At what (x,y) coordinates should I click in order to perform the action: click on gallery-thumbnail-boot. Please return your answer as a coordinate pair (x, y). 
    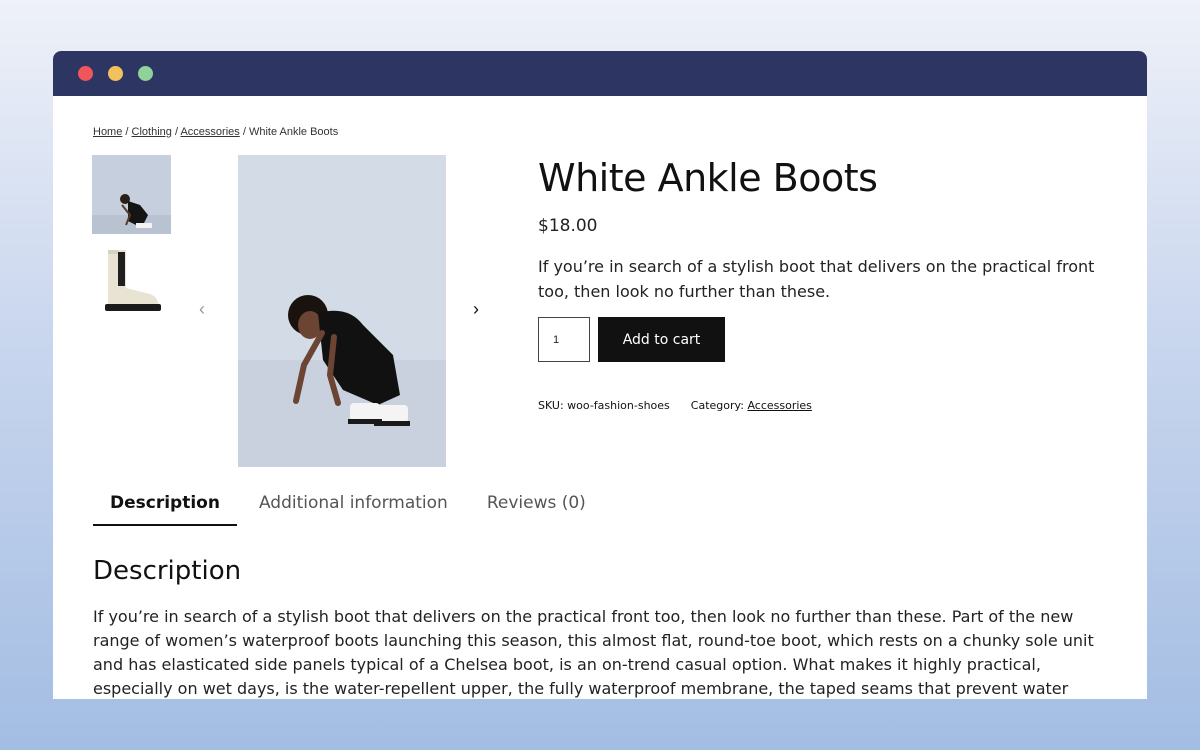
    Looking at the image, I should click on (131, 281).